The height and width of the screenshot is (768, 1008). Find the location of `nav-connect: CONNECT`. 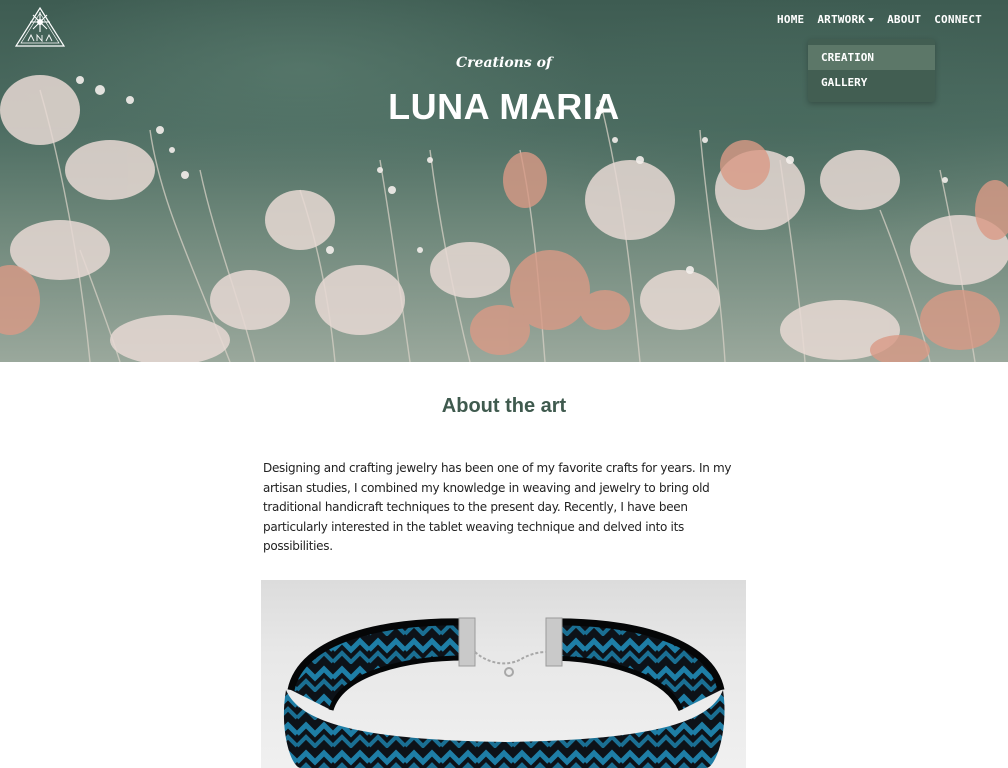

nav-connect: CONNECT is located at coordinates (958, 19).